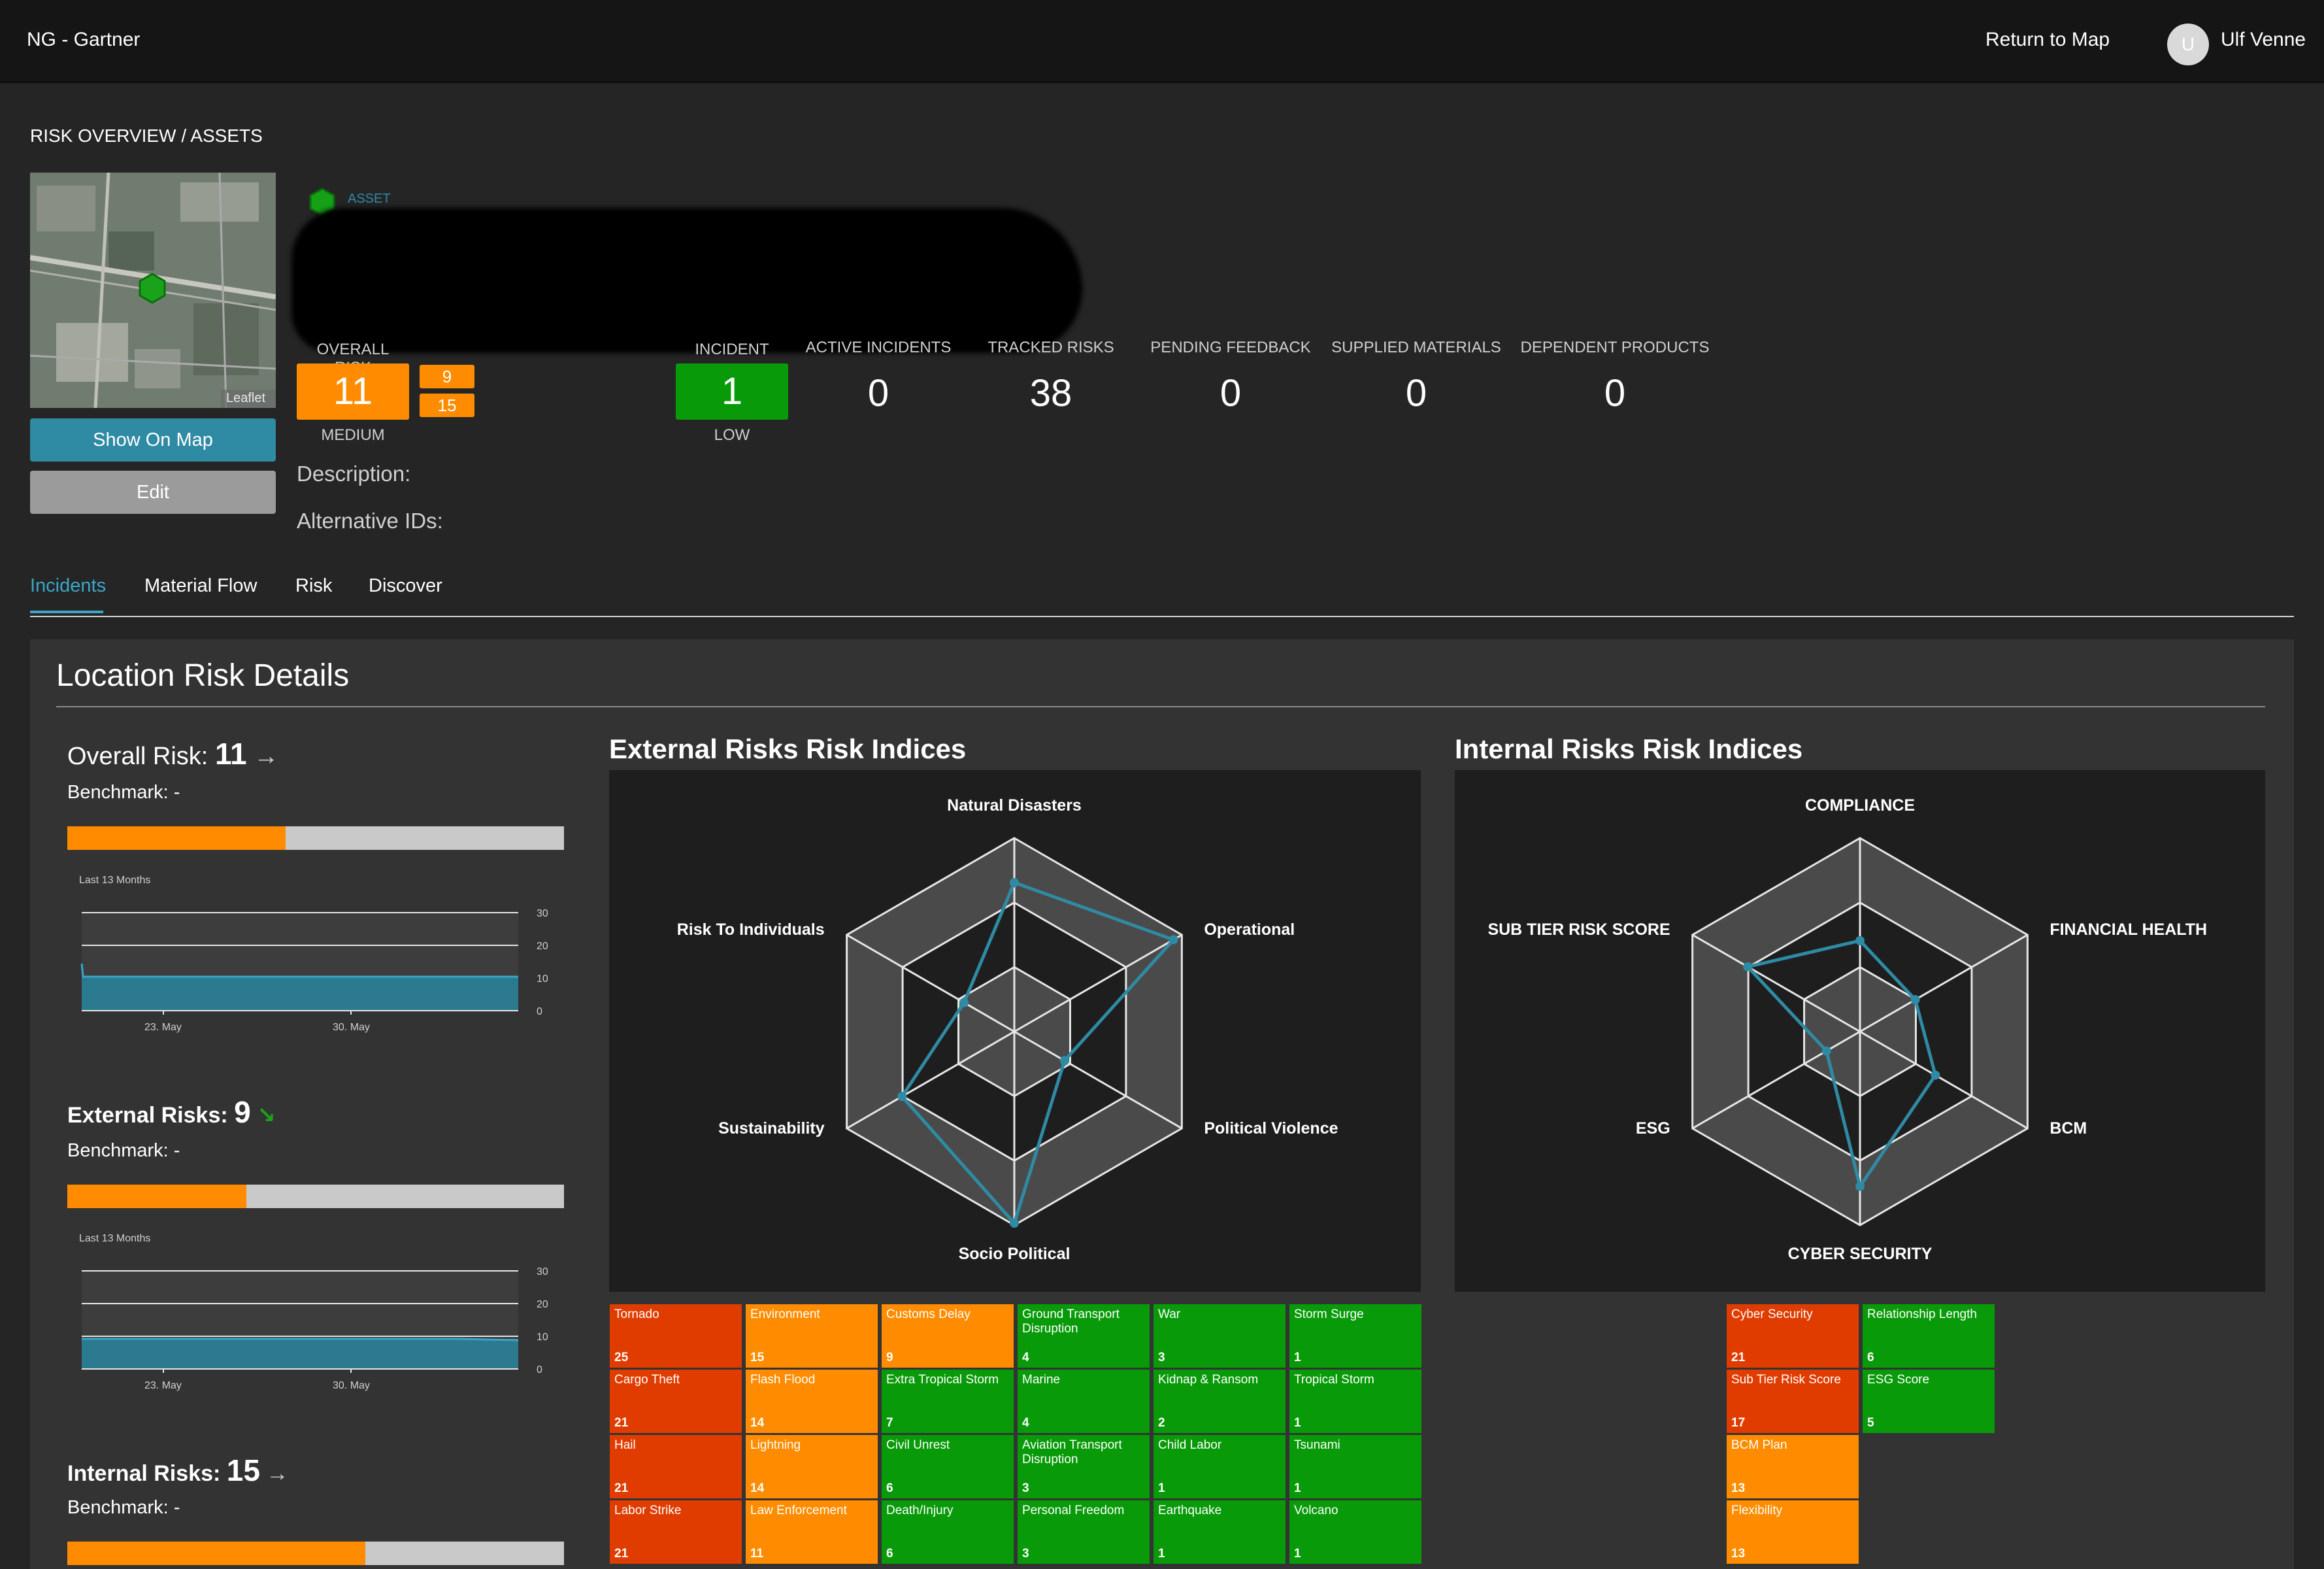 Image resolution: width=2324 pixels, height=1569 pixels. Describe the element at coordinates (83, 40) in the screenshot. I see `app-brand: NG - Gartner` at that location.